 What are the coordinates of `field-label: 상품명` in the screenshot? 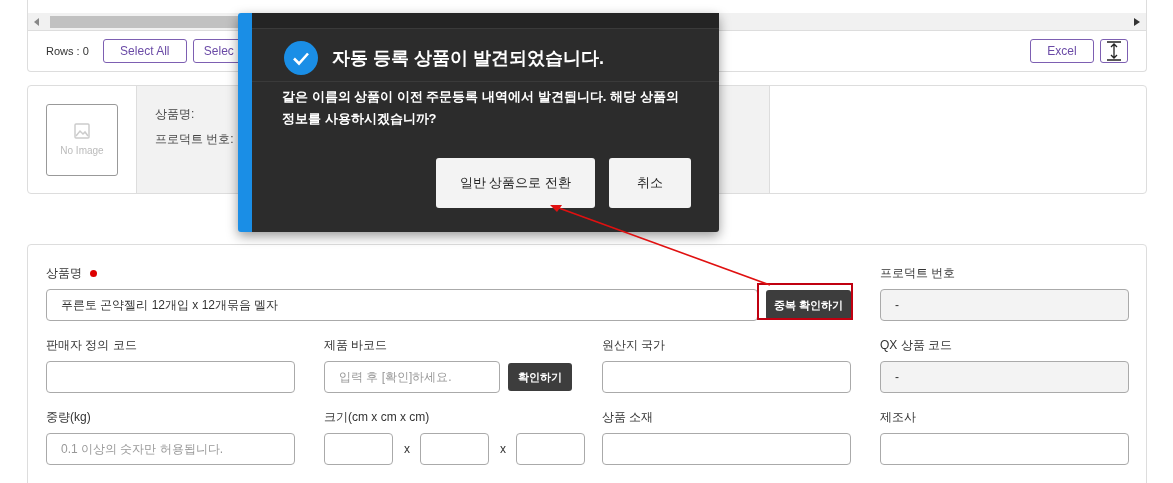 It's located at (64, 273).